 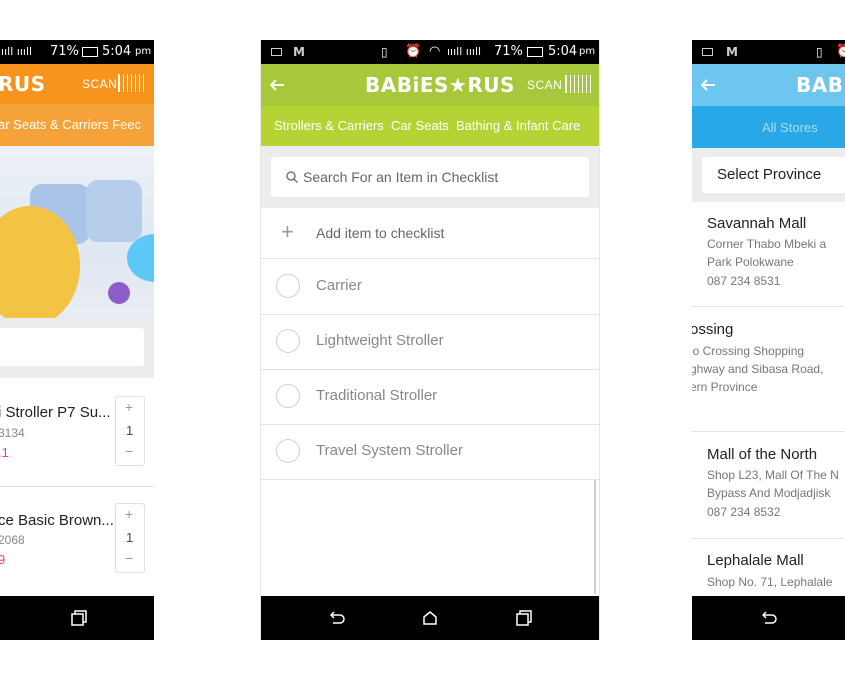 I want to click on store-address: ghway and Sibasa Road,, so click(x=758, y=369).